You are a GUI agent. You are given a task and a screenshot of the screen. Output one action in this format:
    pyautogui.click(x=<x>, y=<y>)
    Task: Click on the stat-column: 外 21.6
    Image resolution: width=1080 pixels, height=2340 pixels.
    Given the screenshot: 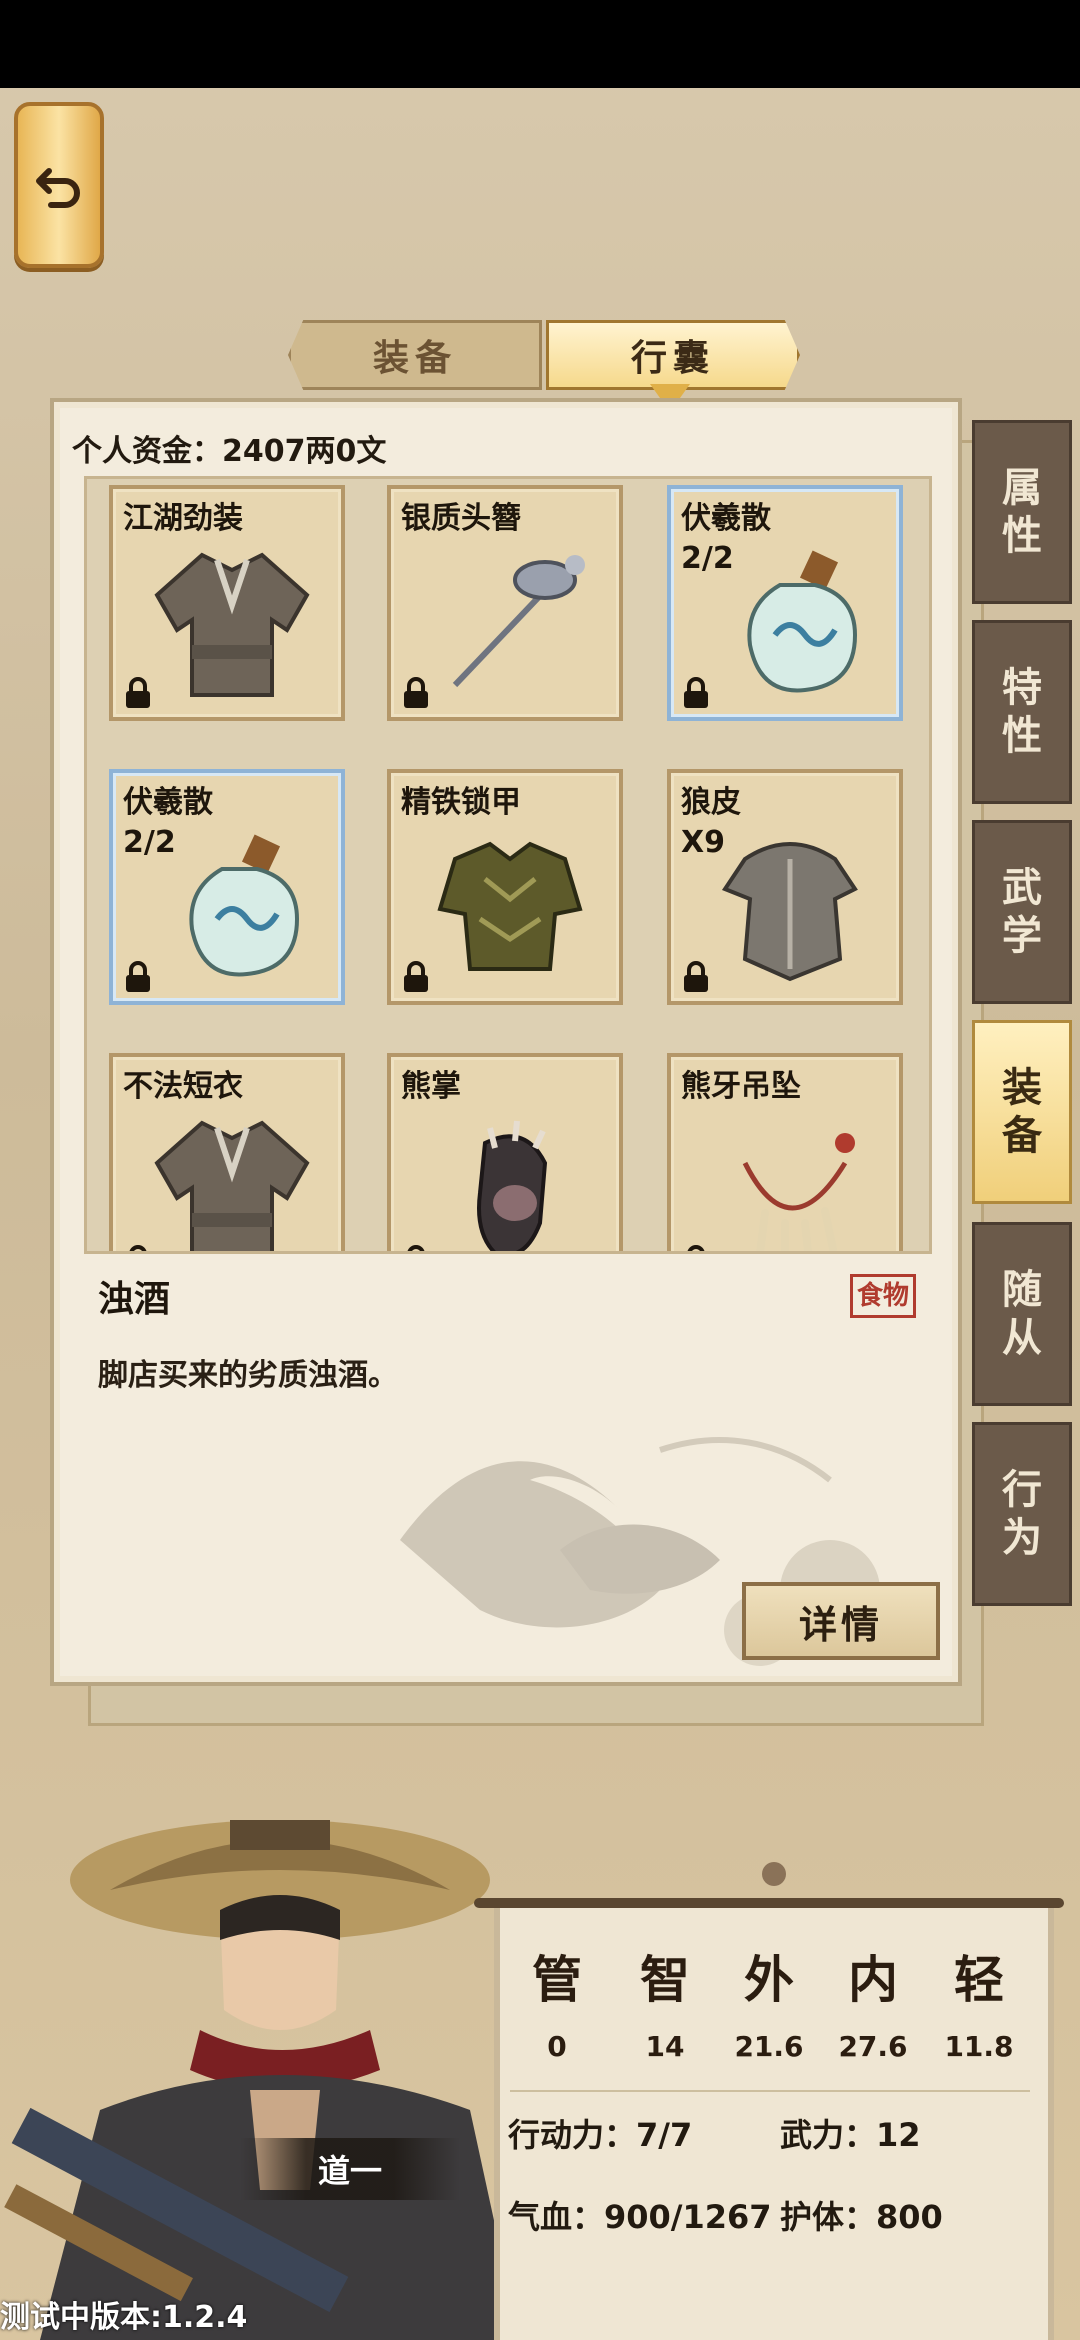 What is the action you would take?
    pyautogui.click(x=769, y=2001)
    